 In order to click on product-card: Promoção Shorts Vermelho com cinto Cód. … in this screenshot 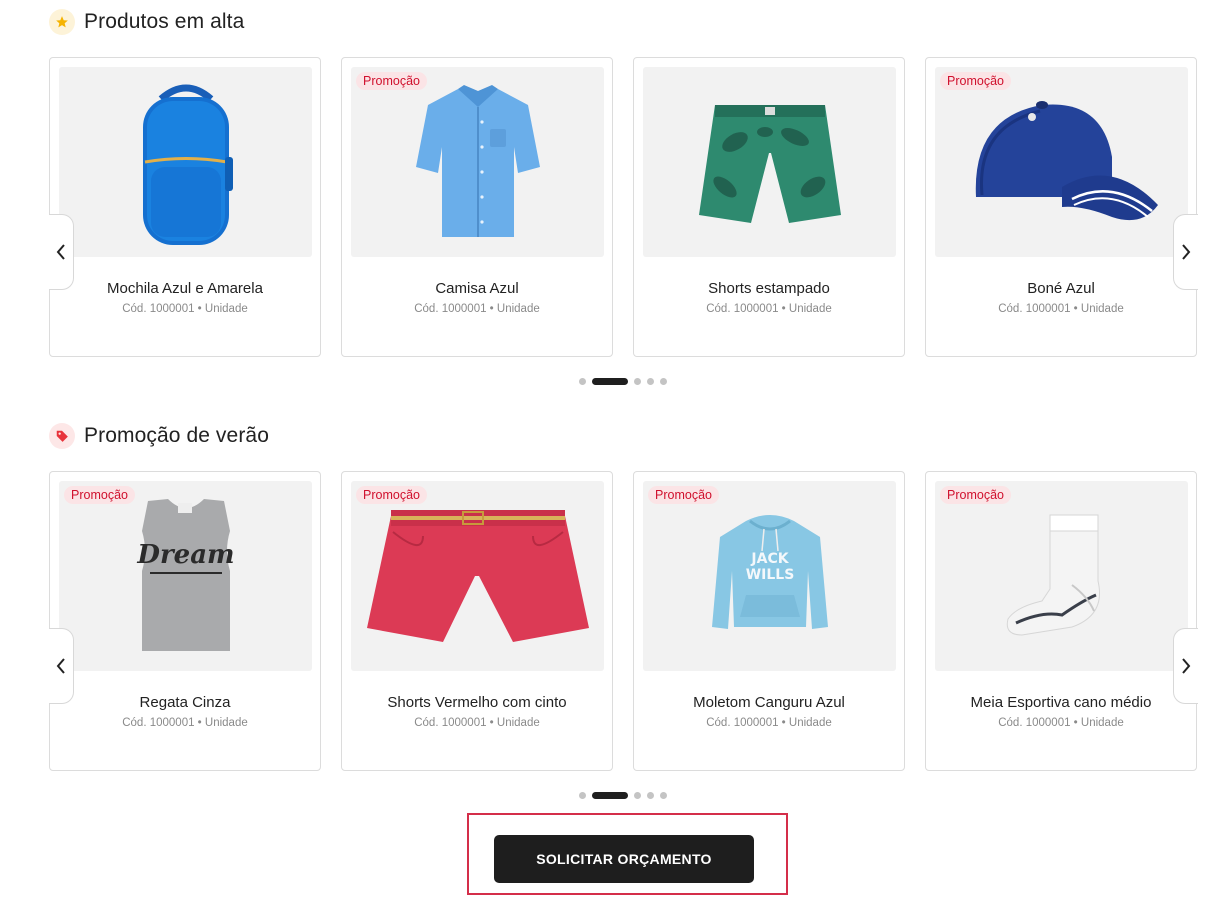, I will do `click(477, 621)`.